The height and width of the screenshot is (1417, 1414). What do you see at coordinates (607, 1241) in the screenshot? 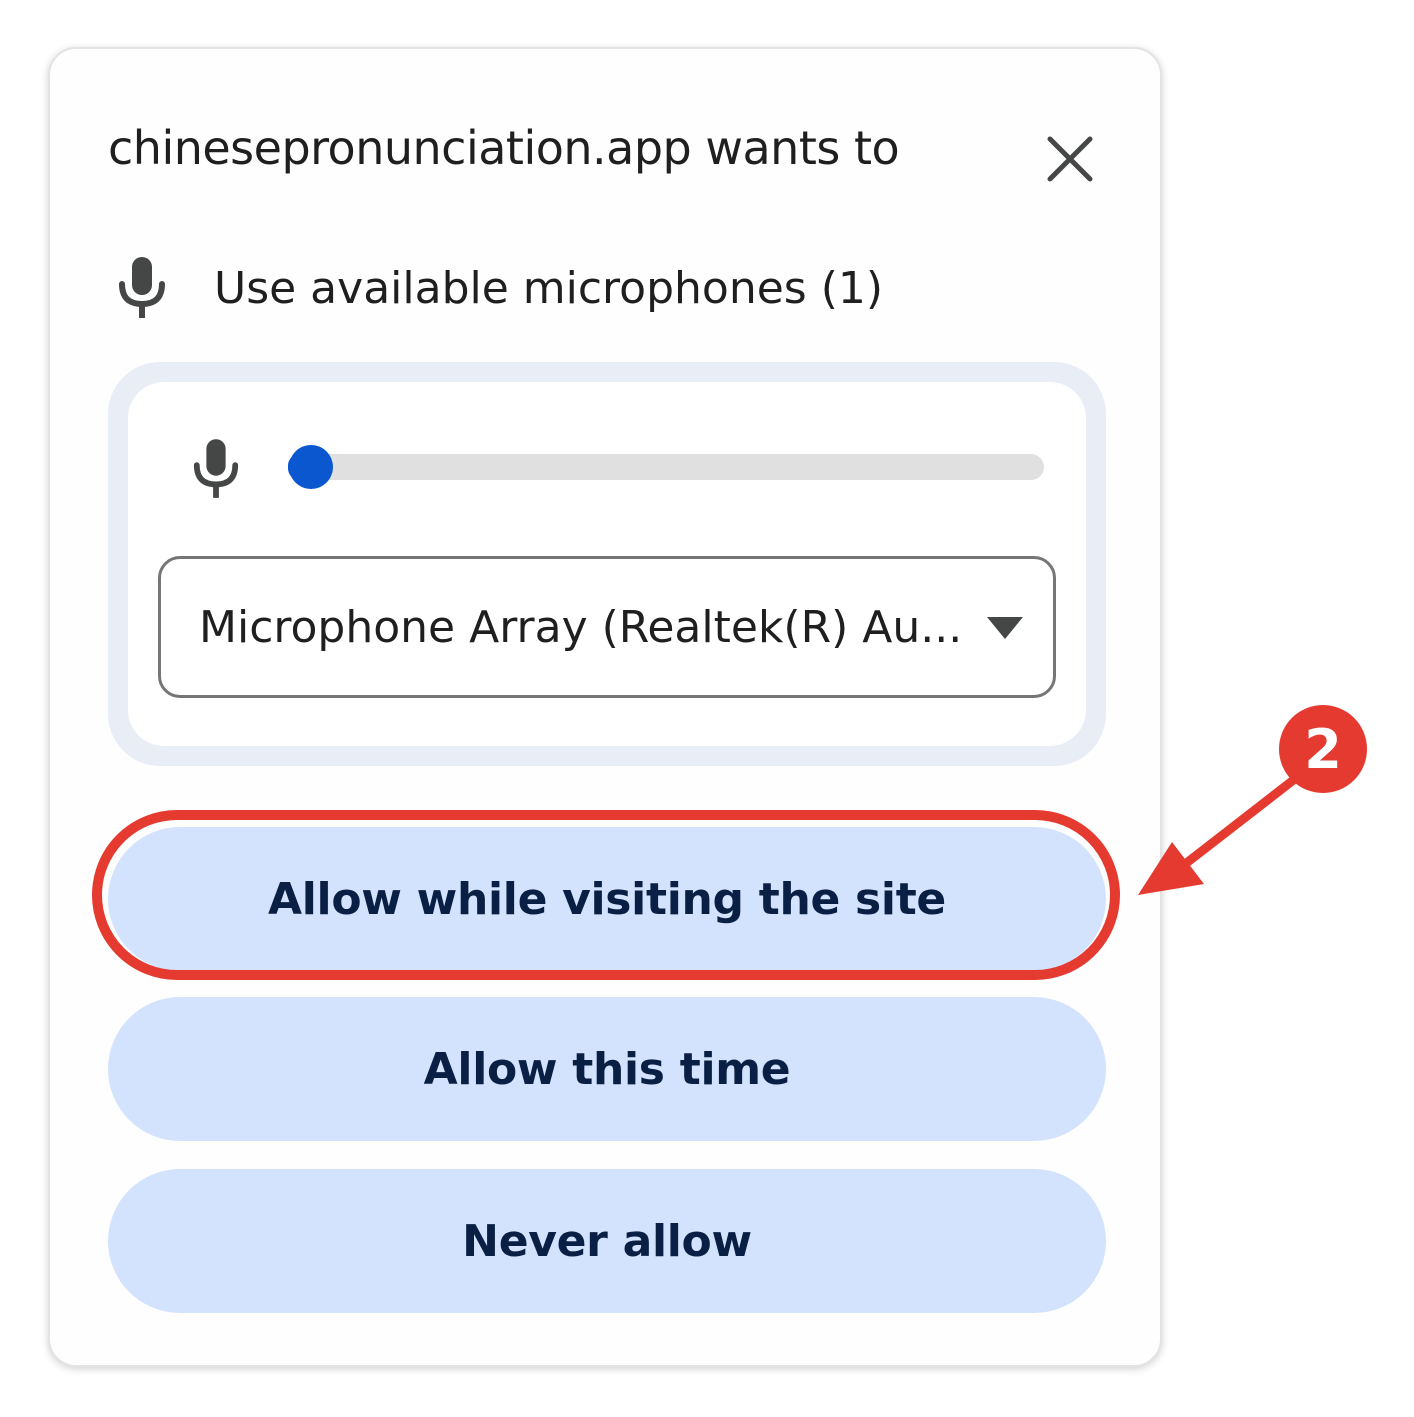
I see `never-allow-button: Never allow` at bounding box center [607, 1241].